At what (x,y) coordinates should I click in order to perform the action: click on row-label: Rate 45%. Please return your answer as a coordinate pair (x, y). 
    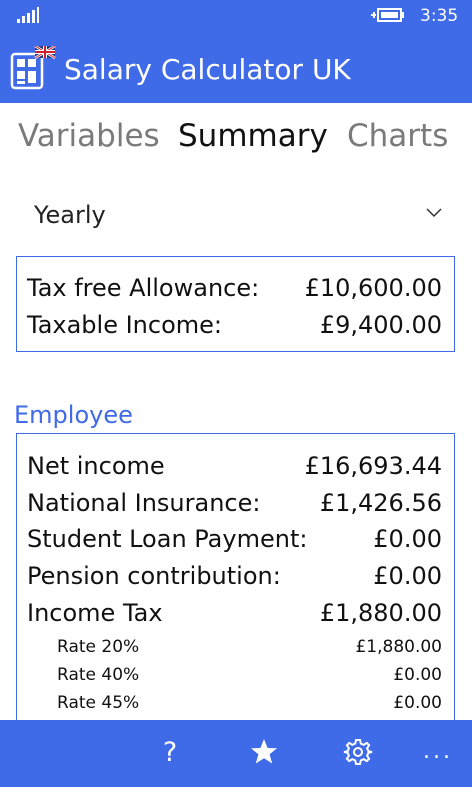
    Looking at the image, I should click on (98, 703).